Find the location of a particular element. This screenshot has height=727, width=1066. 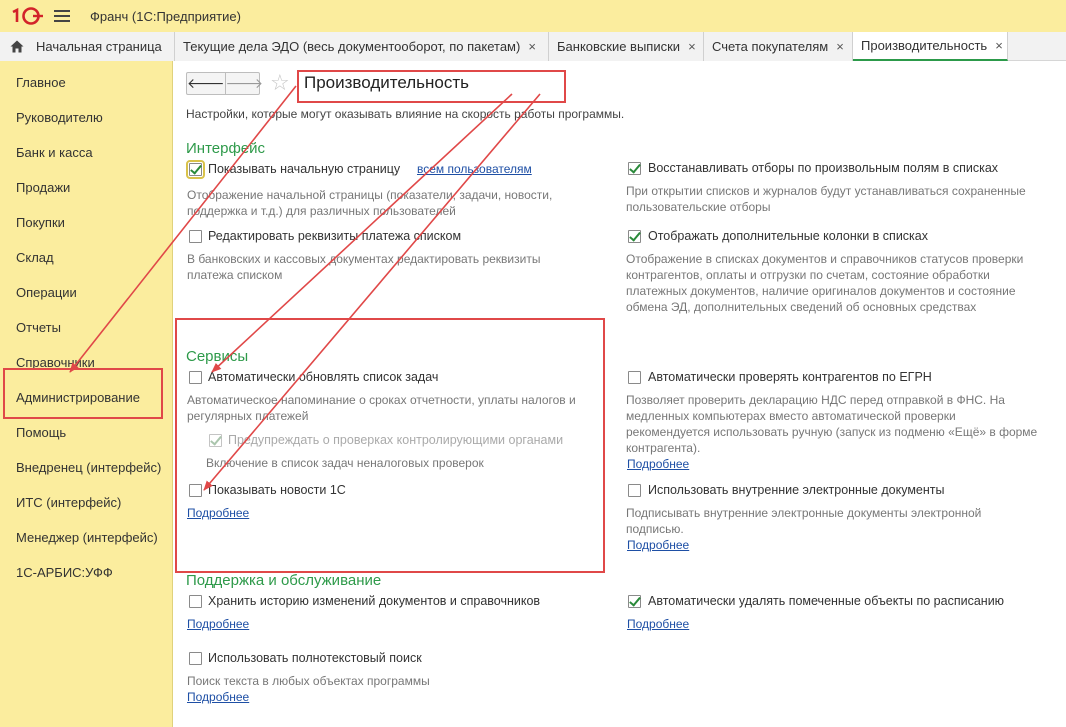

auto-delete-checkbox is located at coordinates (634, 601).